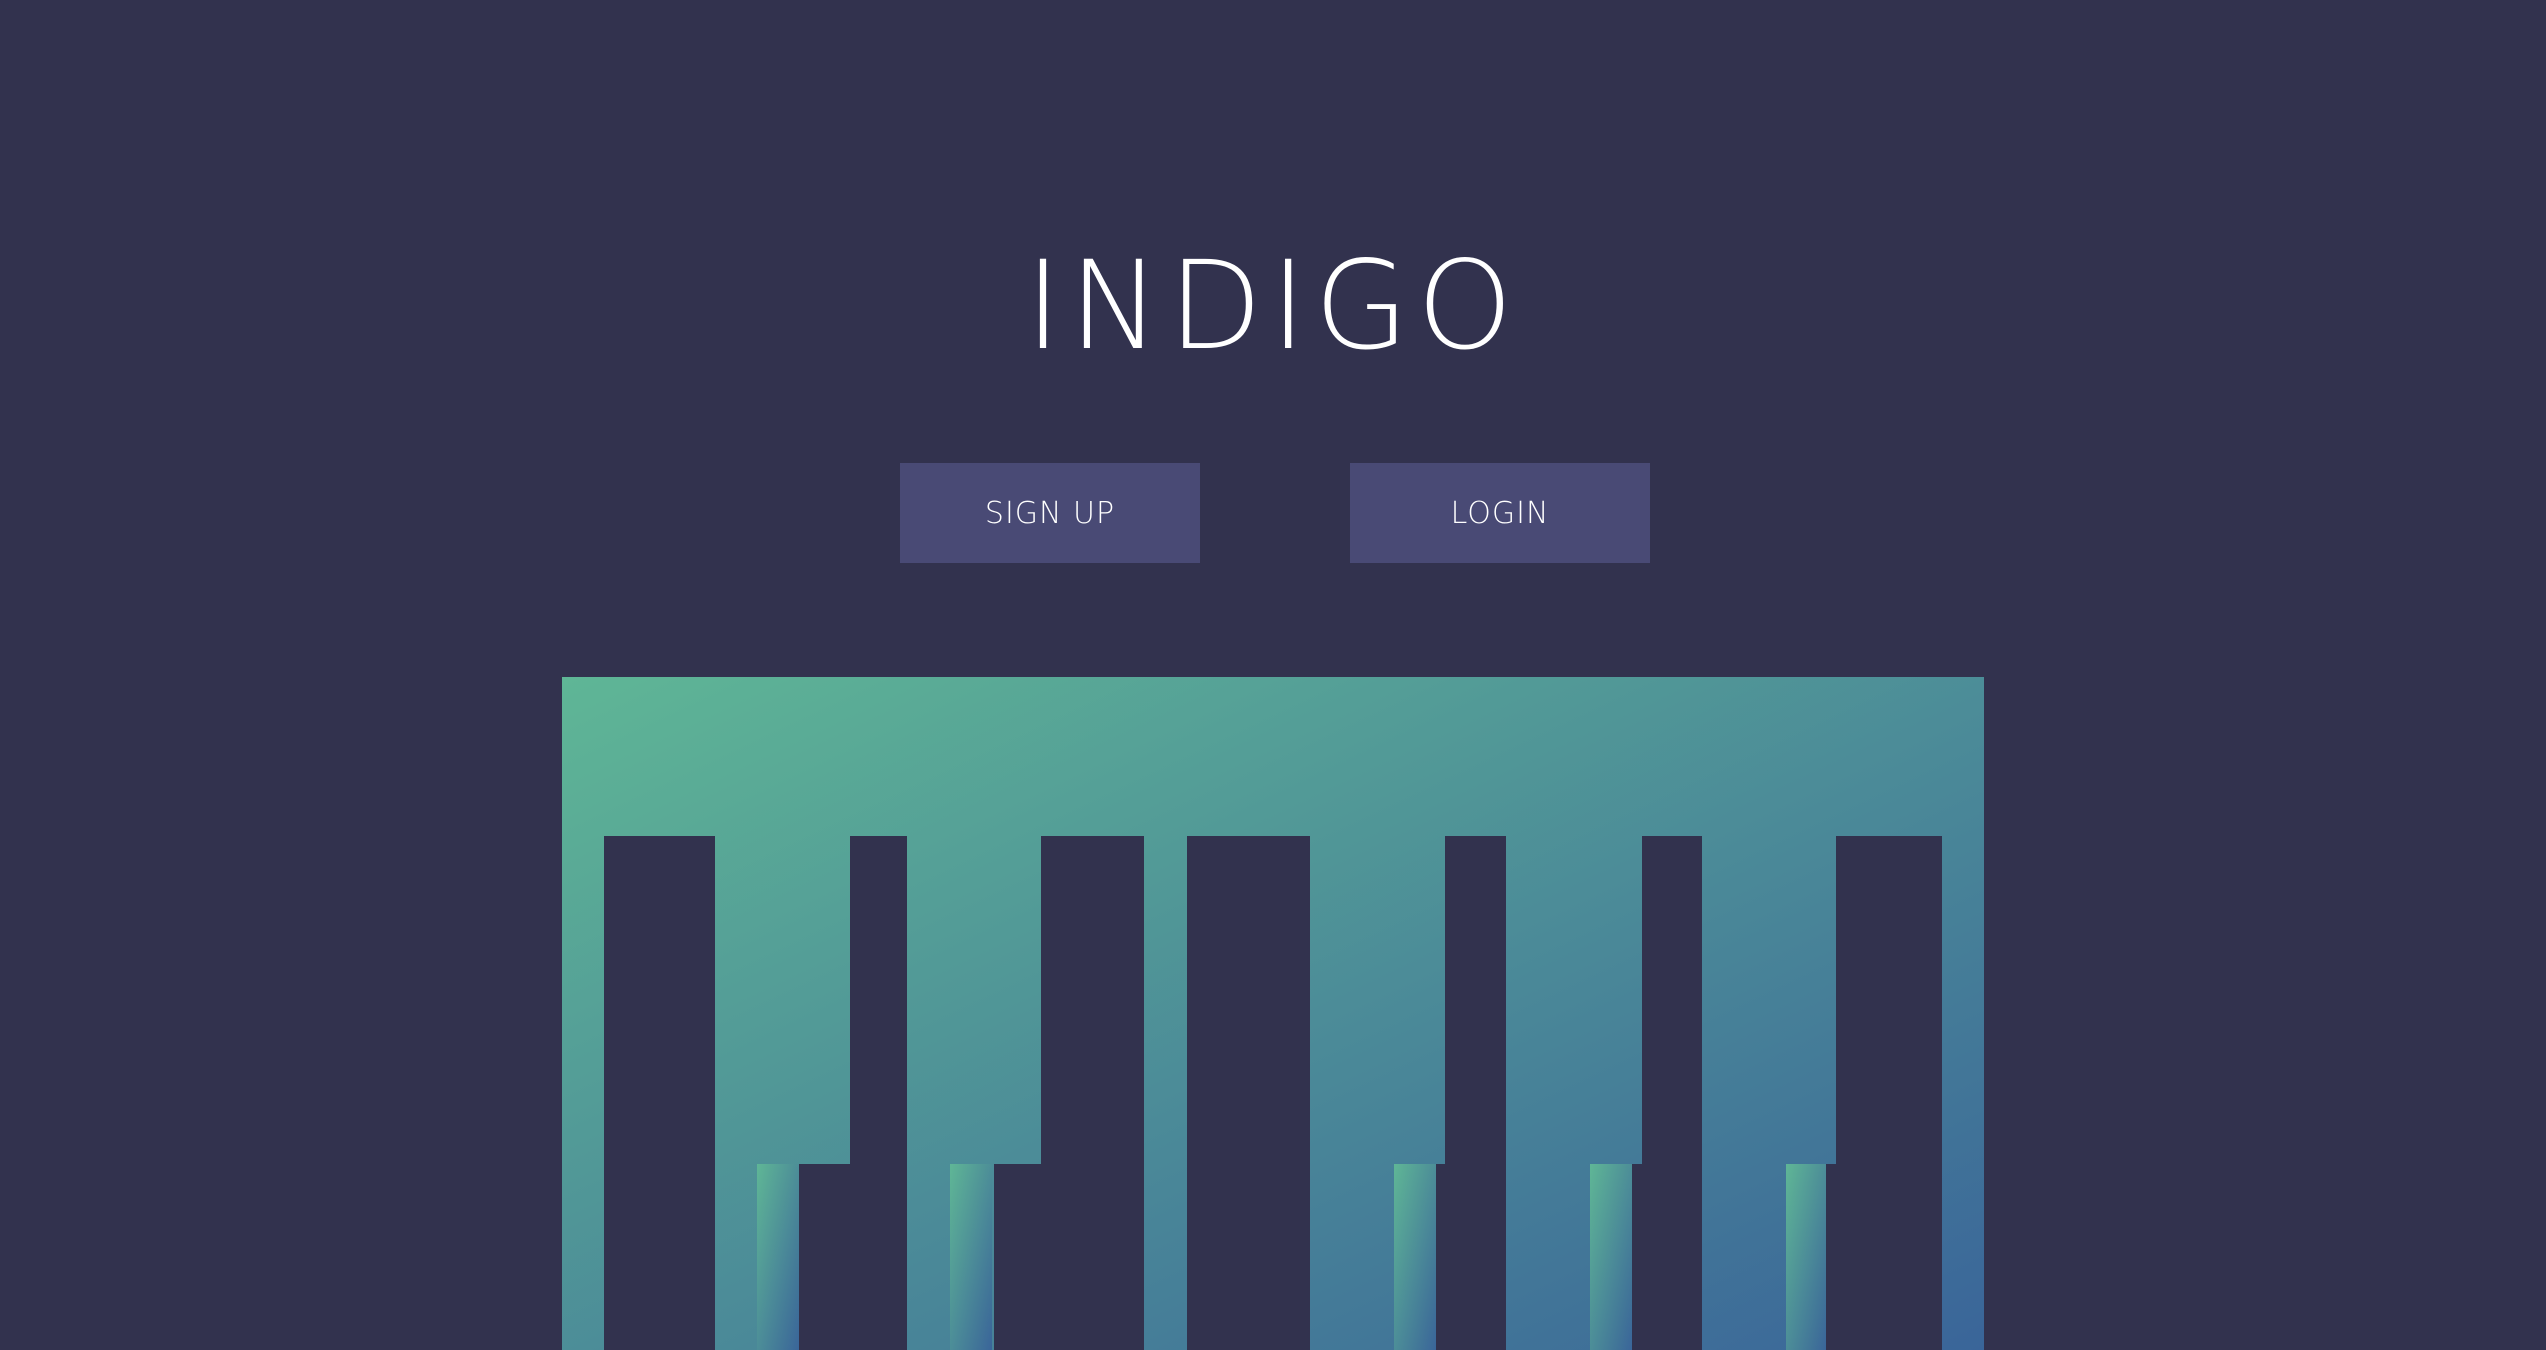  Describe the element at coordinates (1273, 306) in the screenshot. I see `app-title: INDIGO` at that location.